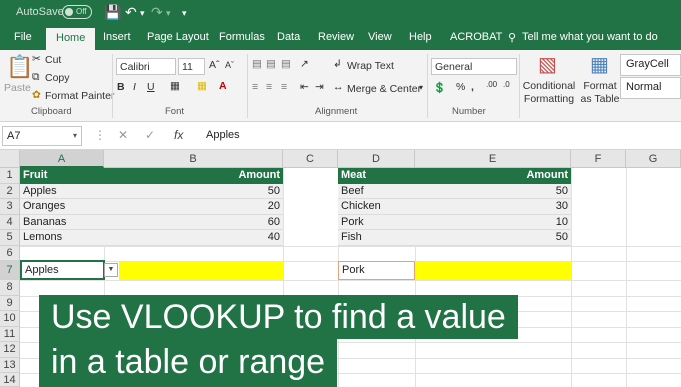 This screenshot has height=387, width=681. I want to click on meat-amount-cell: 50, so click(493, 191).